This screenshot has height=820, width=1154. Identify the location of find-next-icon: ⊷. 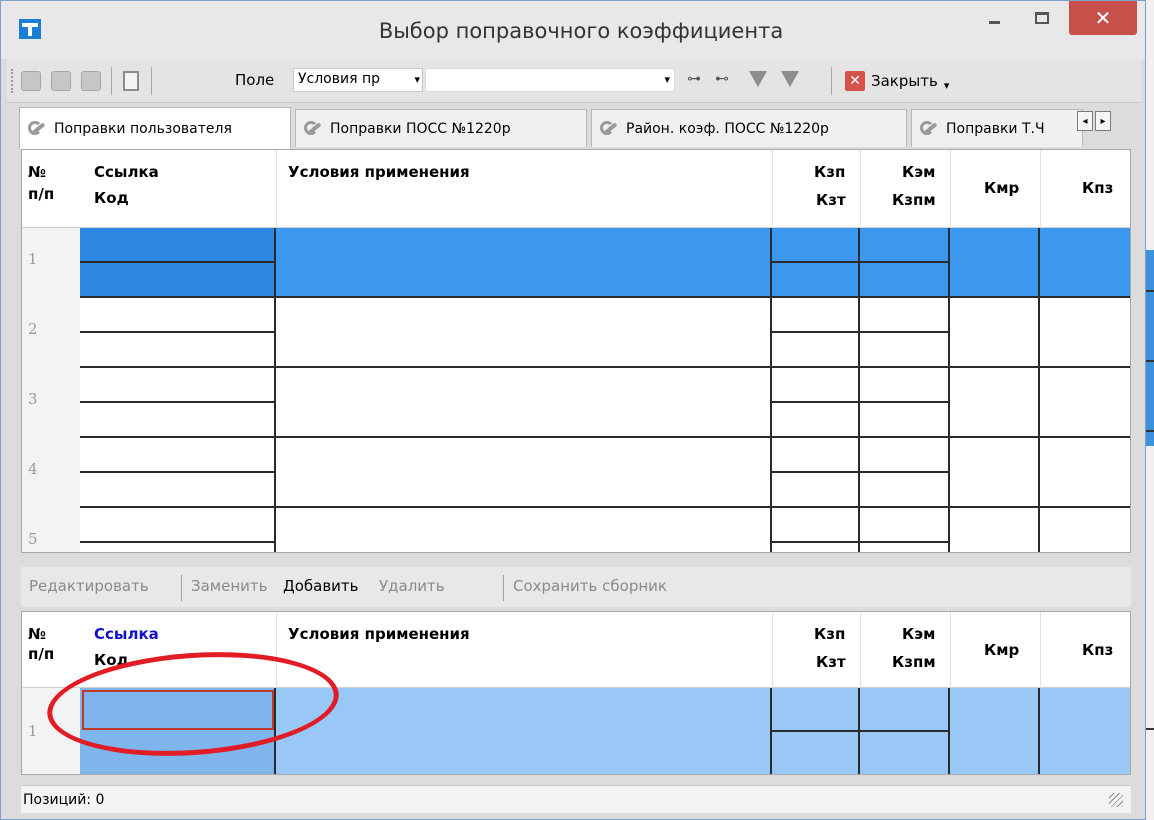
(722, 79).